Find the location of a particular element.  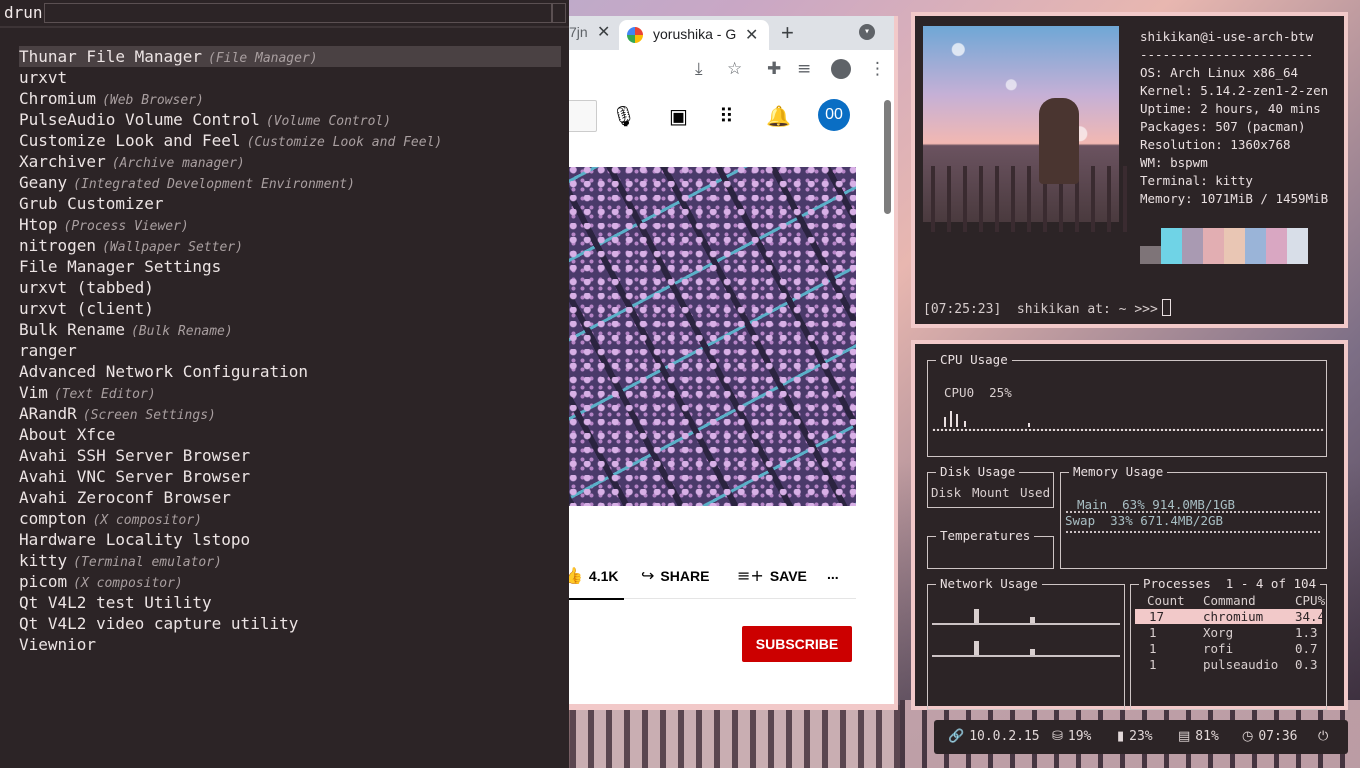

rofi-entry: Vim (Text Editor) is located at coordinates (290, 392).